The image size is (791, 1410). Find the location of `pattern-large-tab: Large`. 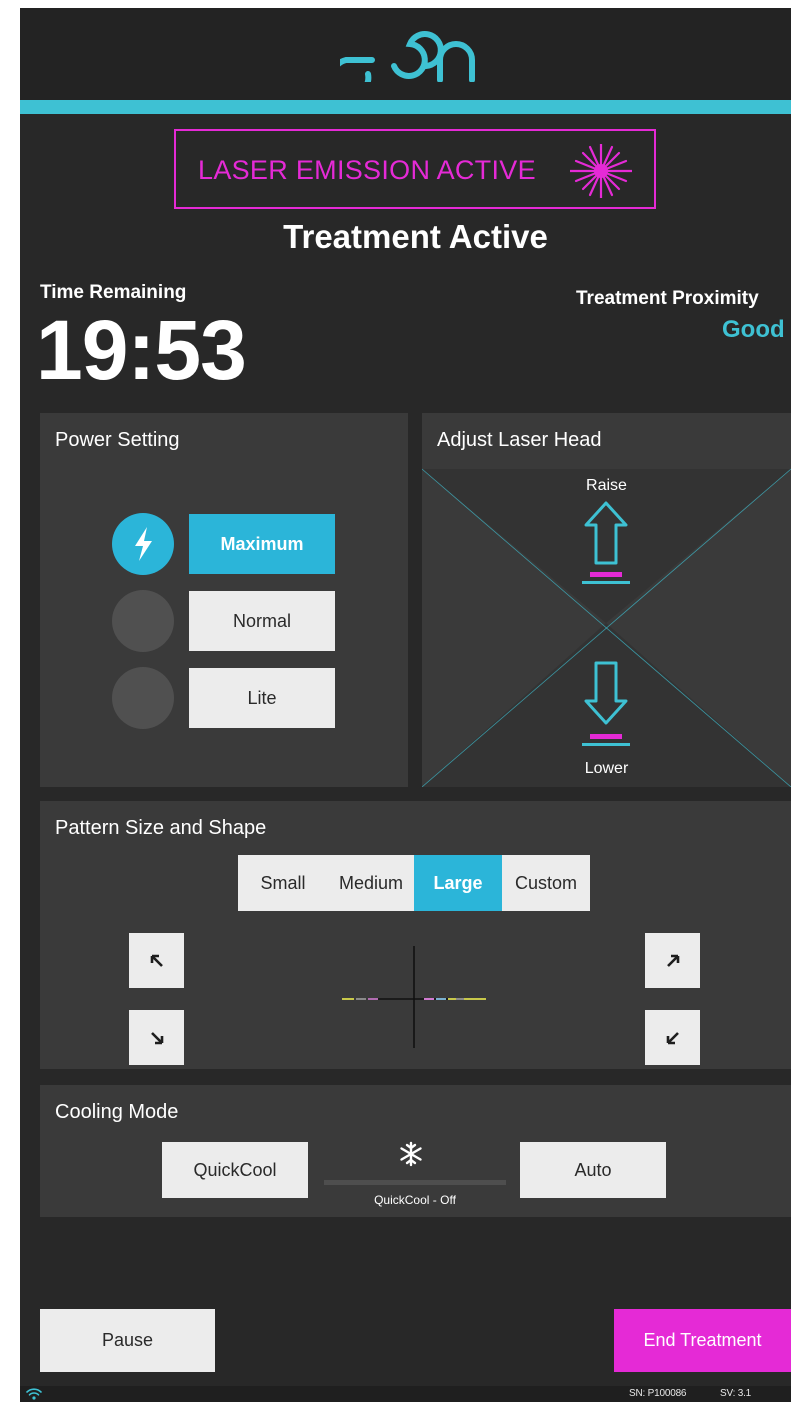

pattern-large-tab: Large is located at coordinates (458, 883).